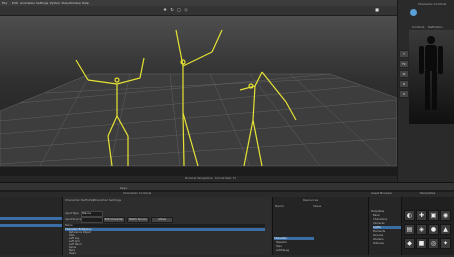 This screenshot has height=257, width=454. Describe the element at coordinates (4, 3) in the screenshot. I see `menu-file: File` at that location.